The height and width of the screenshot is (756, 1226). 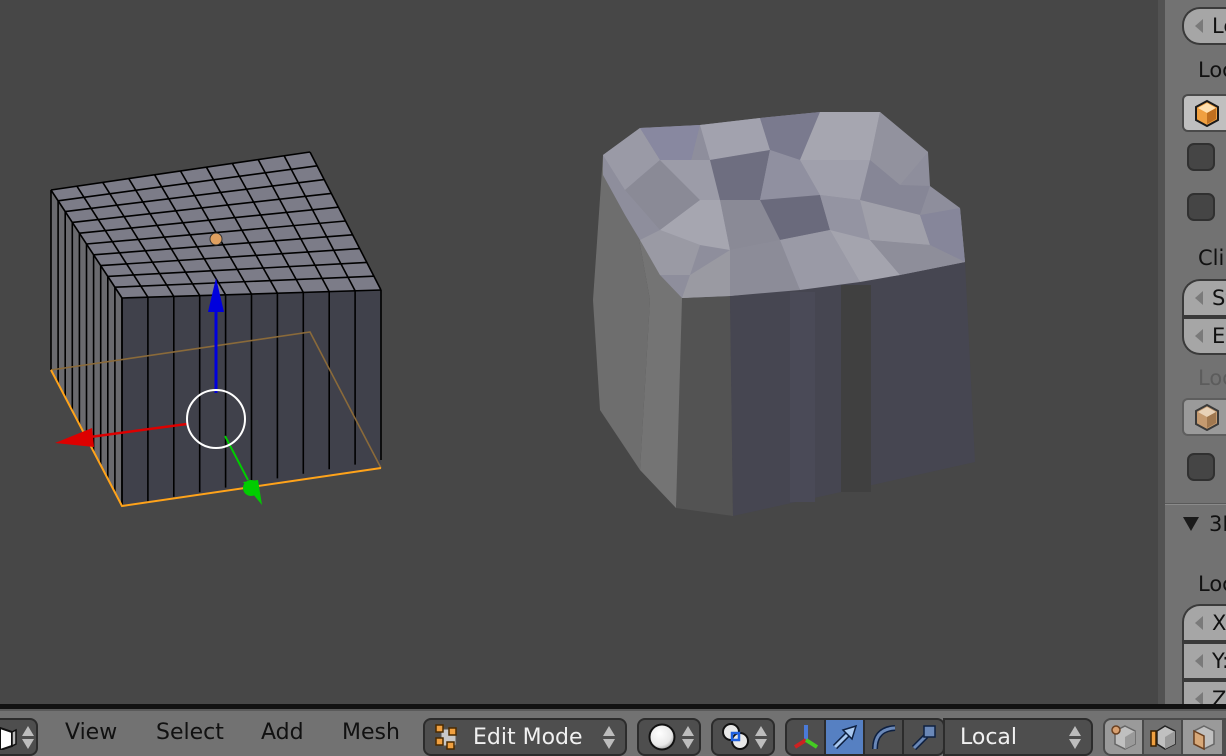 I want to click on mode-selector-value: Edit Mode, so click(x=528, y=737).